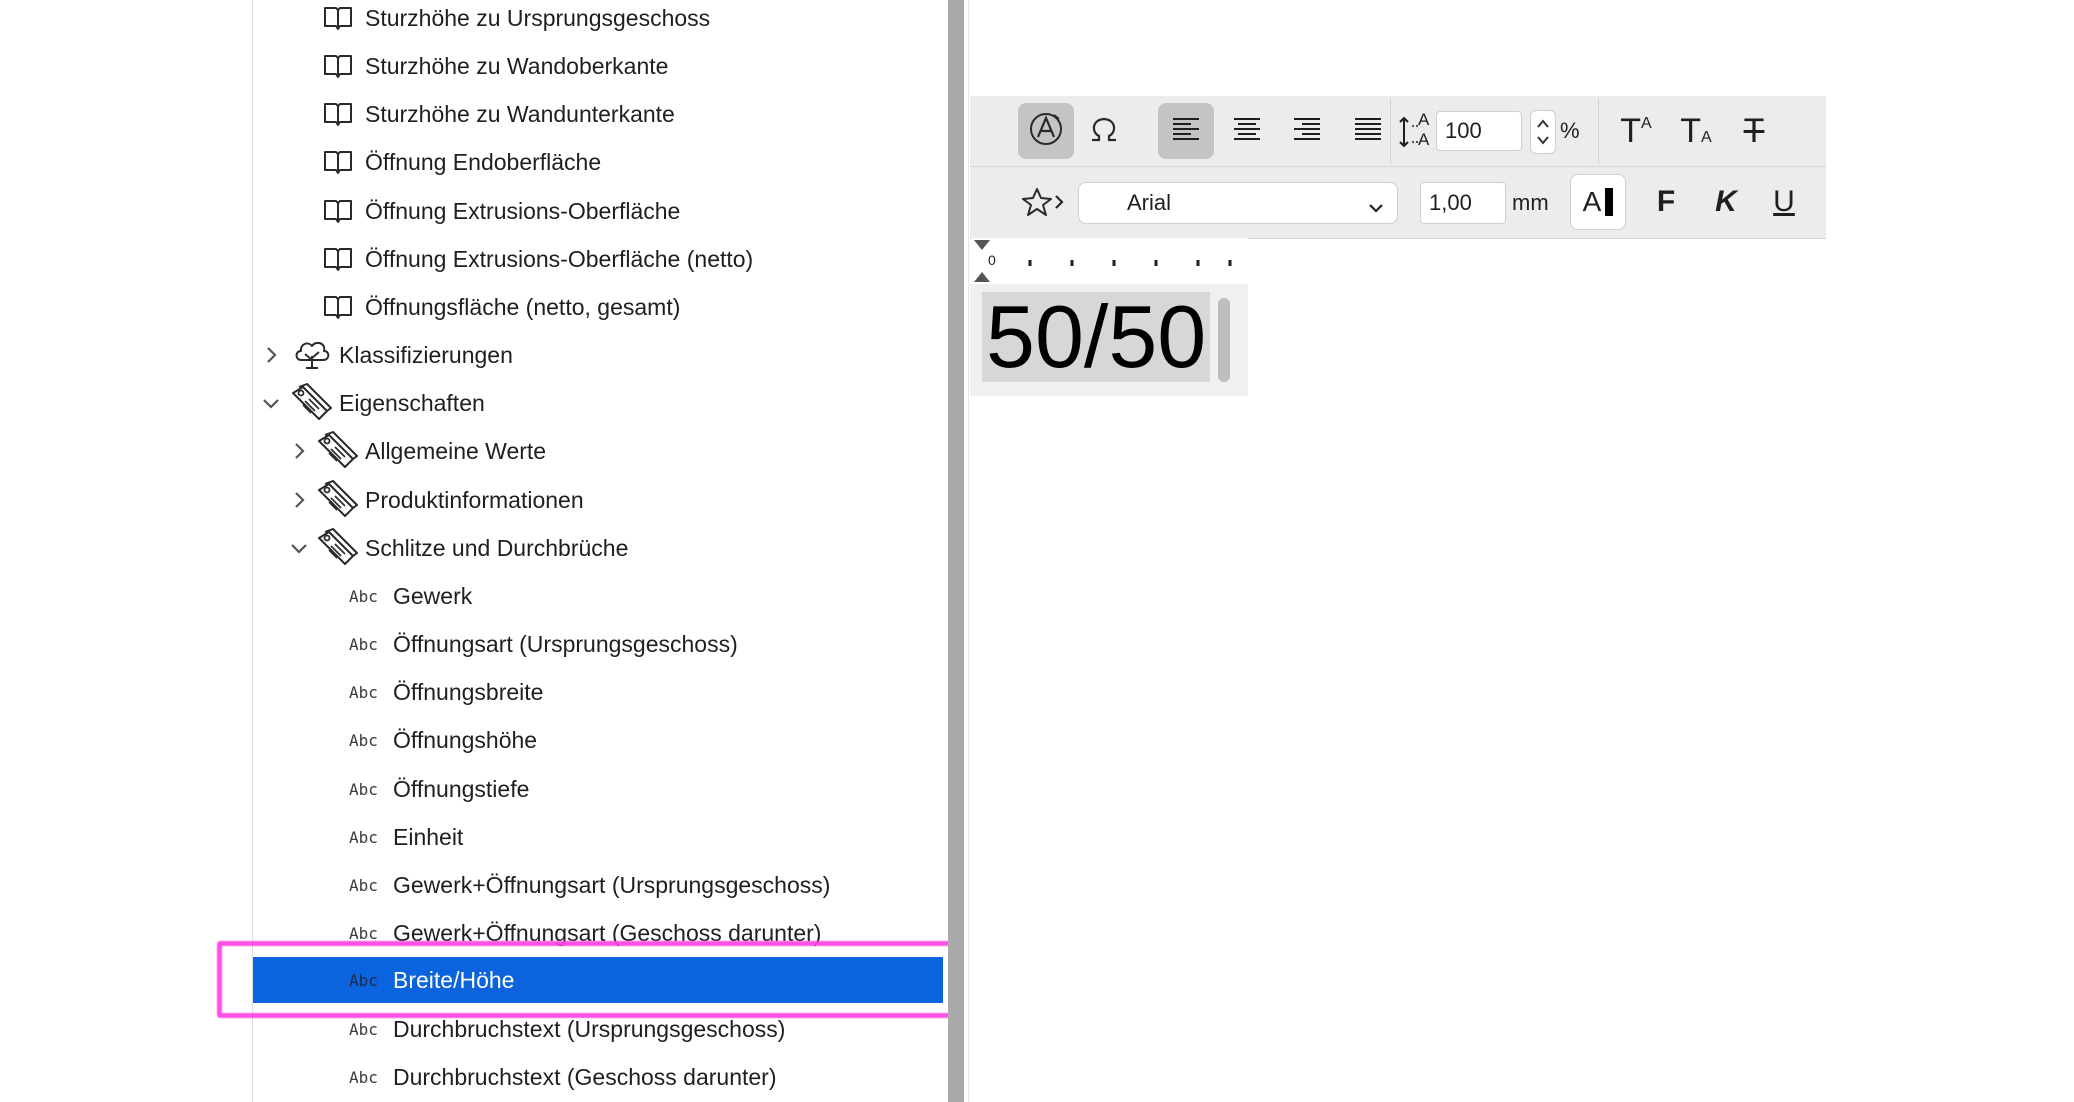  Describe the element at coordinates (598, 451) in the screenshot. I see `tree-item-allgemeine-werte: Allgemeine Werte` at that location.